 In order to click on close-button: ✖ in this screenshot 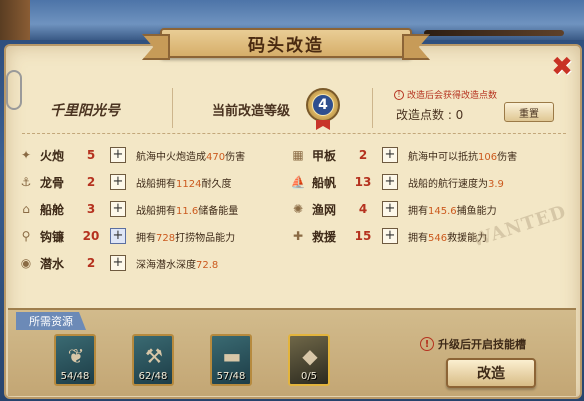, I will do `click(562, 67)`.